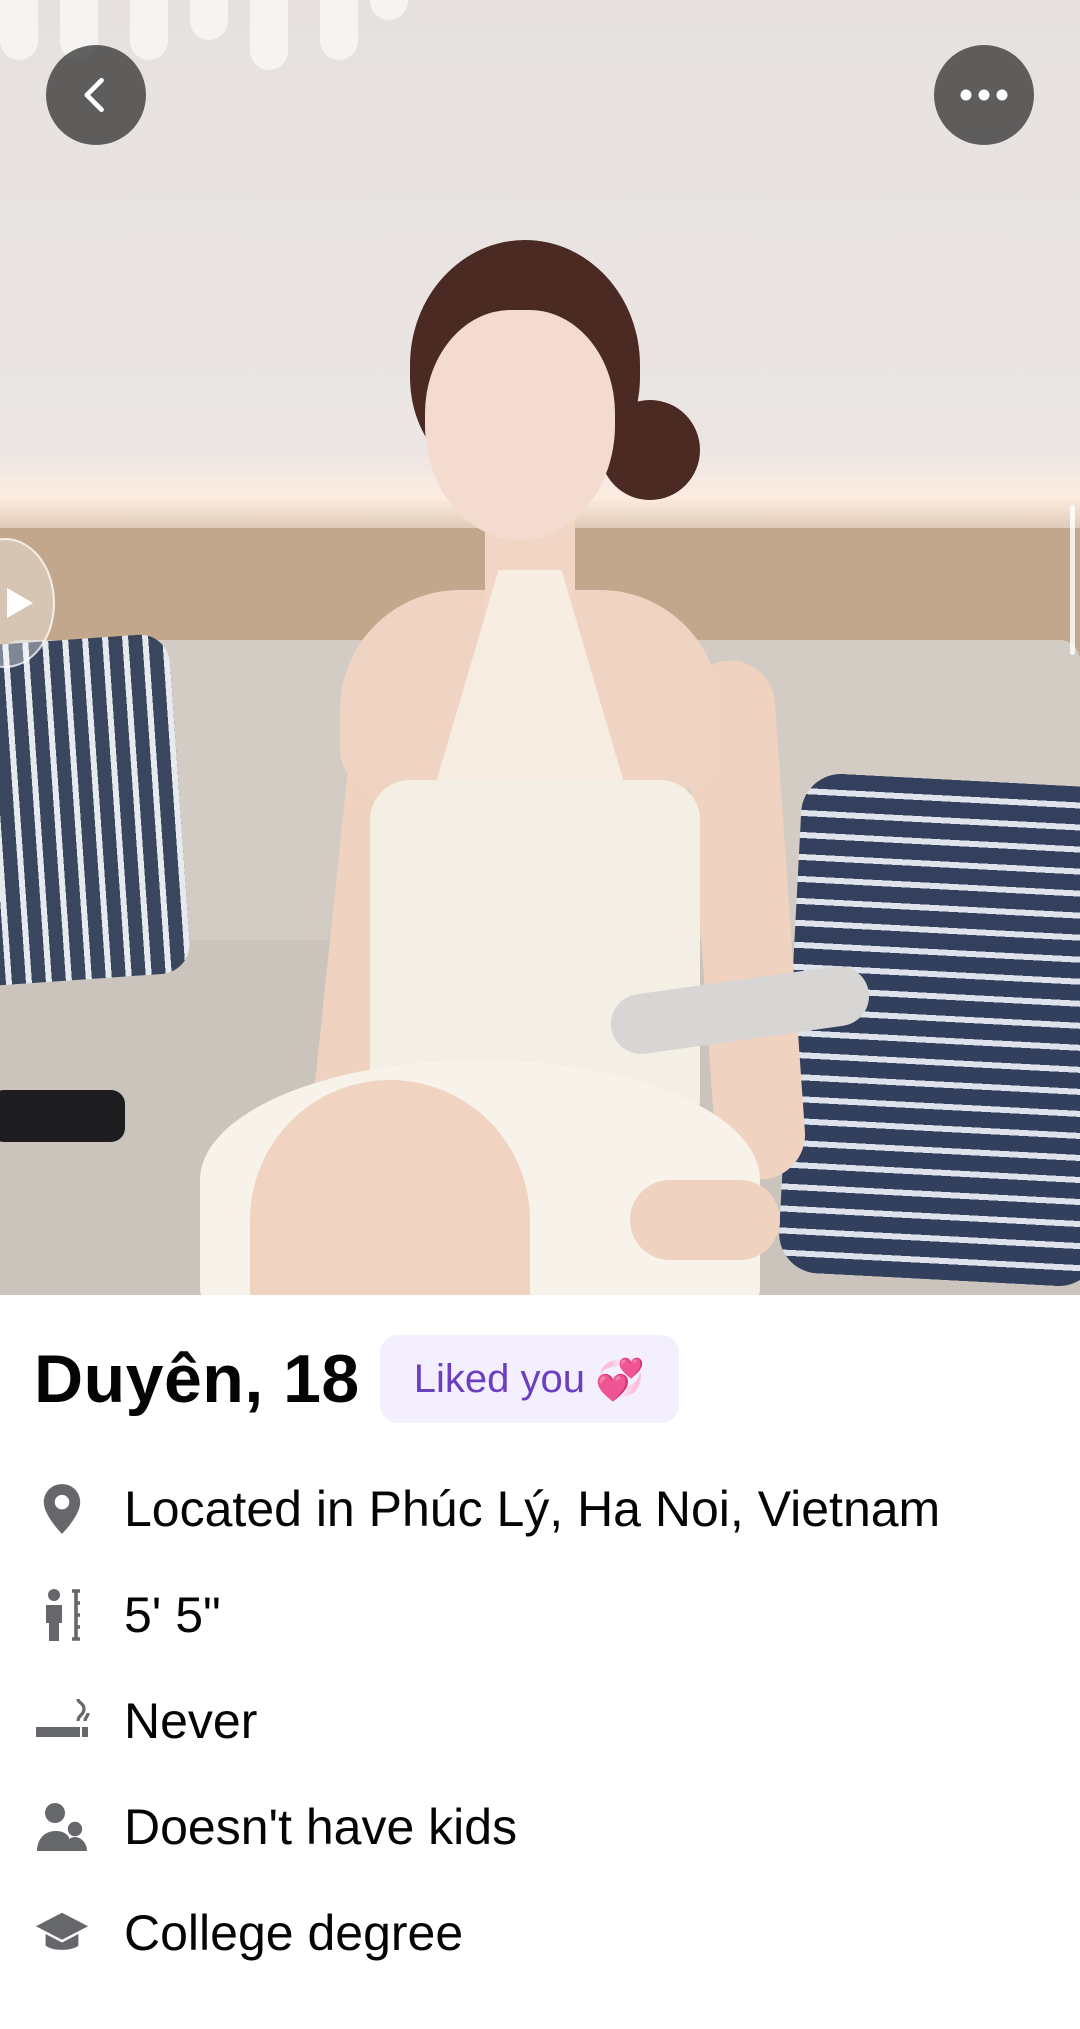 This screenshot has height=2029, width=1080. I want to click on height-icon, so click(62, 1615).